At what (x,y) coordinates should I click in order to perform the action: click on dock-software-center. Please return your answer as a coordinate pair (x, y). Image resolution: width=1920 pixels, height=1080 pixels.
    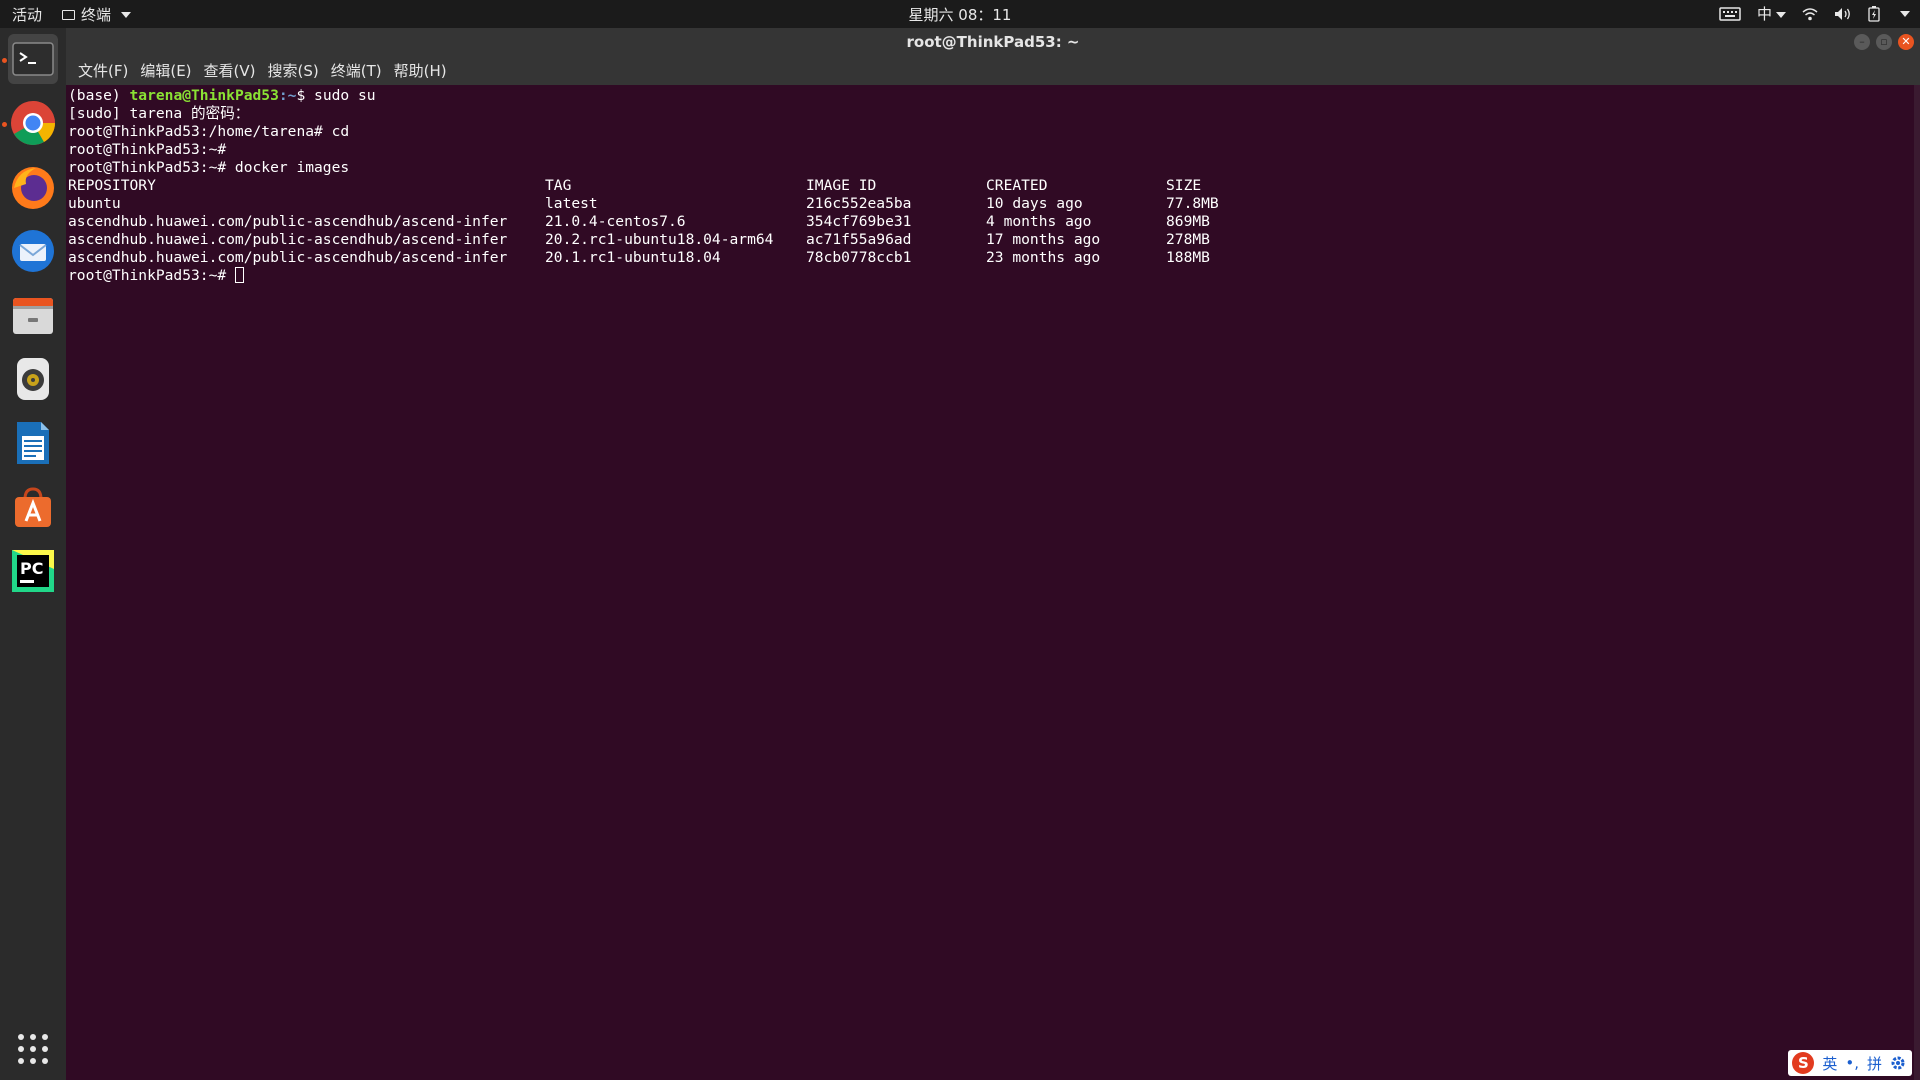
    Looking at the image, I should click on (33, 507).